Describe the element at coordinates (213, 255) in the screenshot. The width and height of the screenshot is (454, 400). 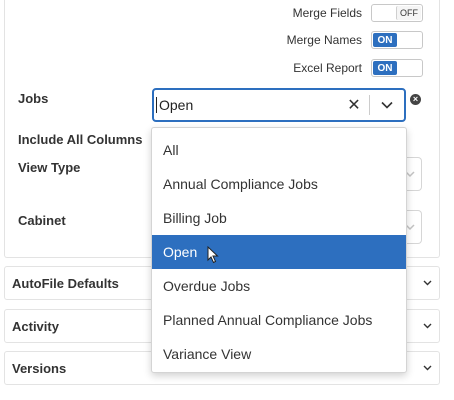
I see `mouse-cursor-icon` at that location.